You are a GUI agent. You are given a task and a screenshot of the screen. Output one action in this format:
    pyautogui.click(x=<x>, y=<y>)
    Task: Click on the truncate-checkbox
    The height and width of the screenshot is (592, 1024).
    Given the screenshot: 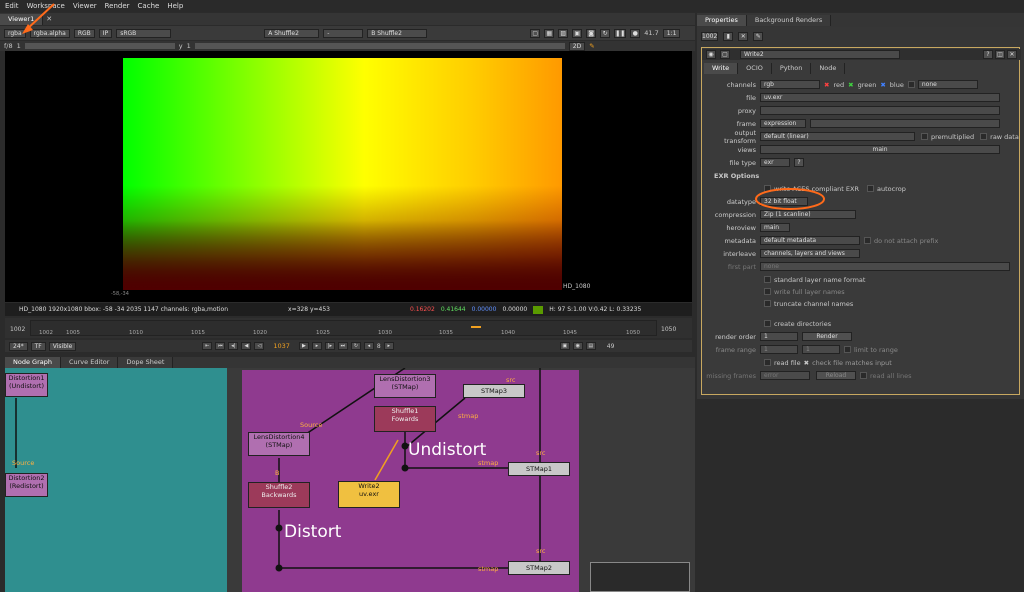 What is the action you would take?
    pyautogui.click(x=767, y=303)
    